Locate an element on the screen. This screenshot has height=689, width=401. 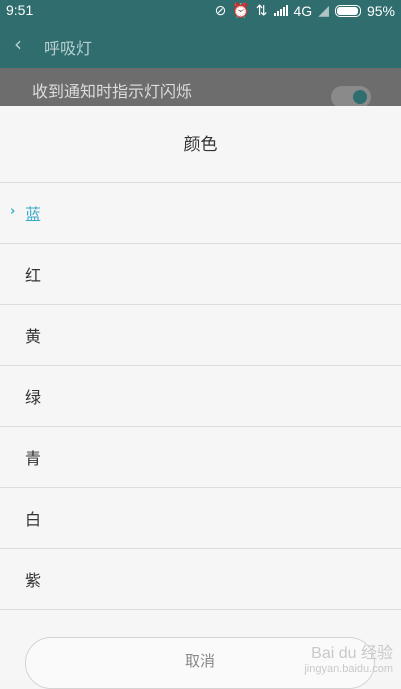
option-label: 绿 is located at coordinates (33, 398).